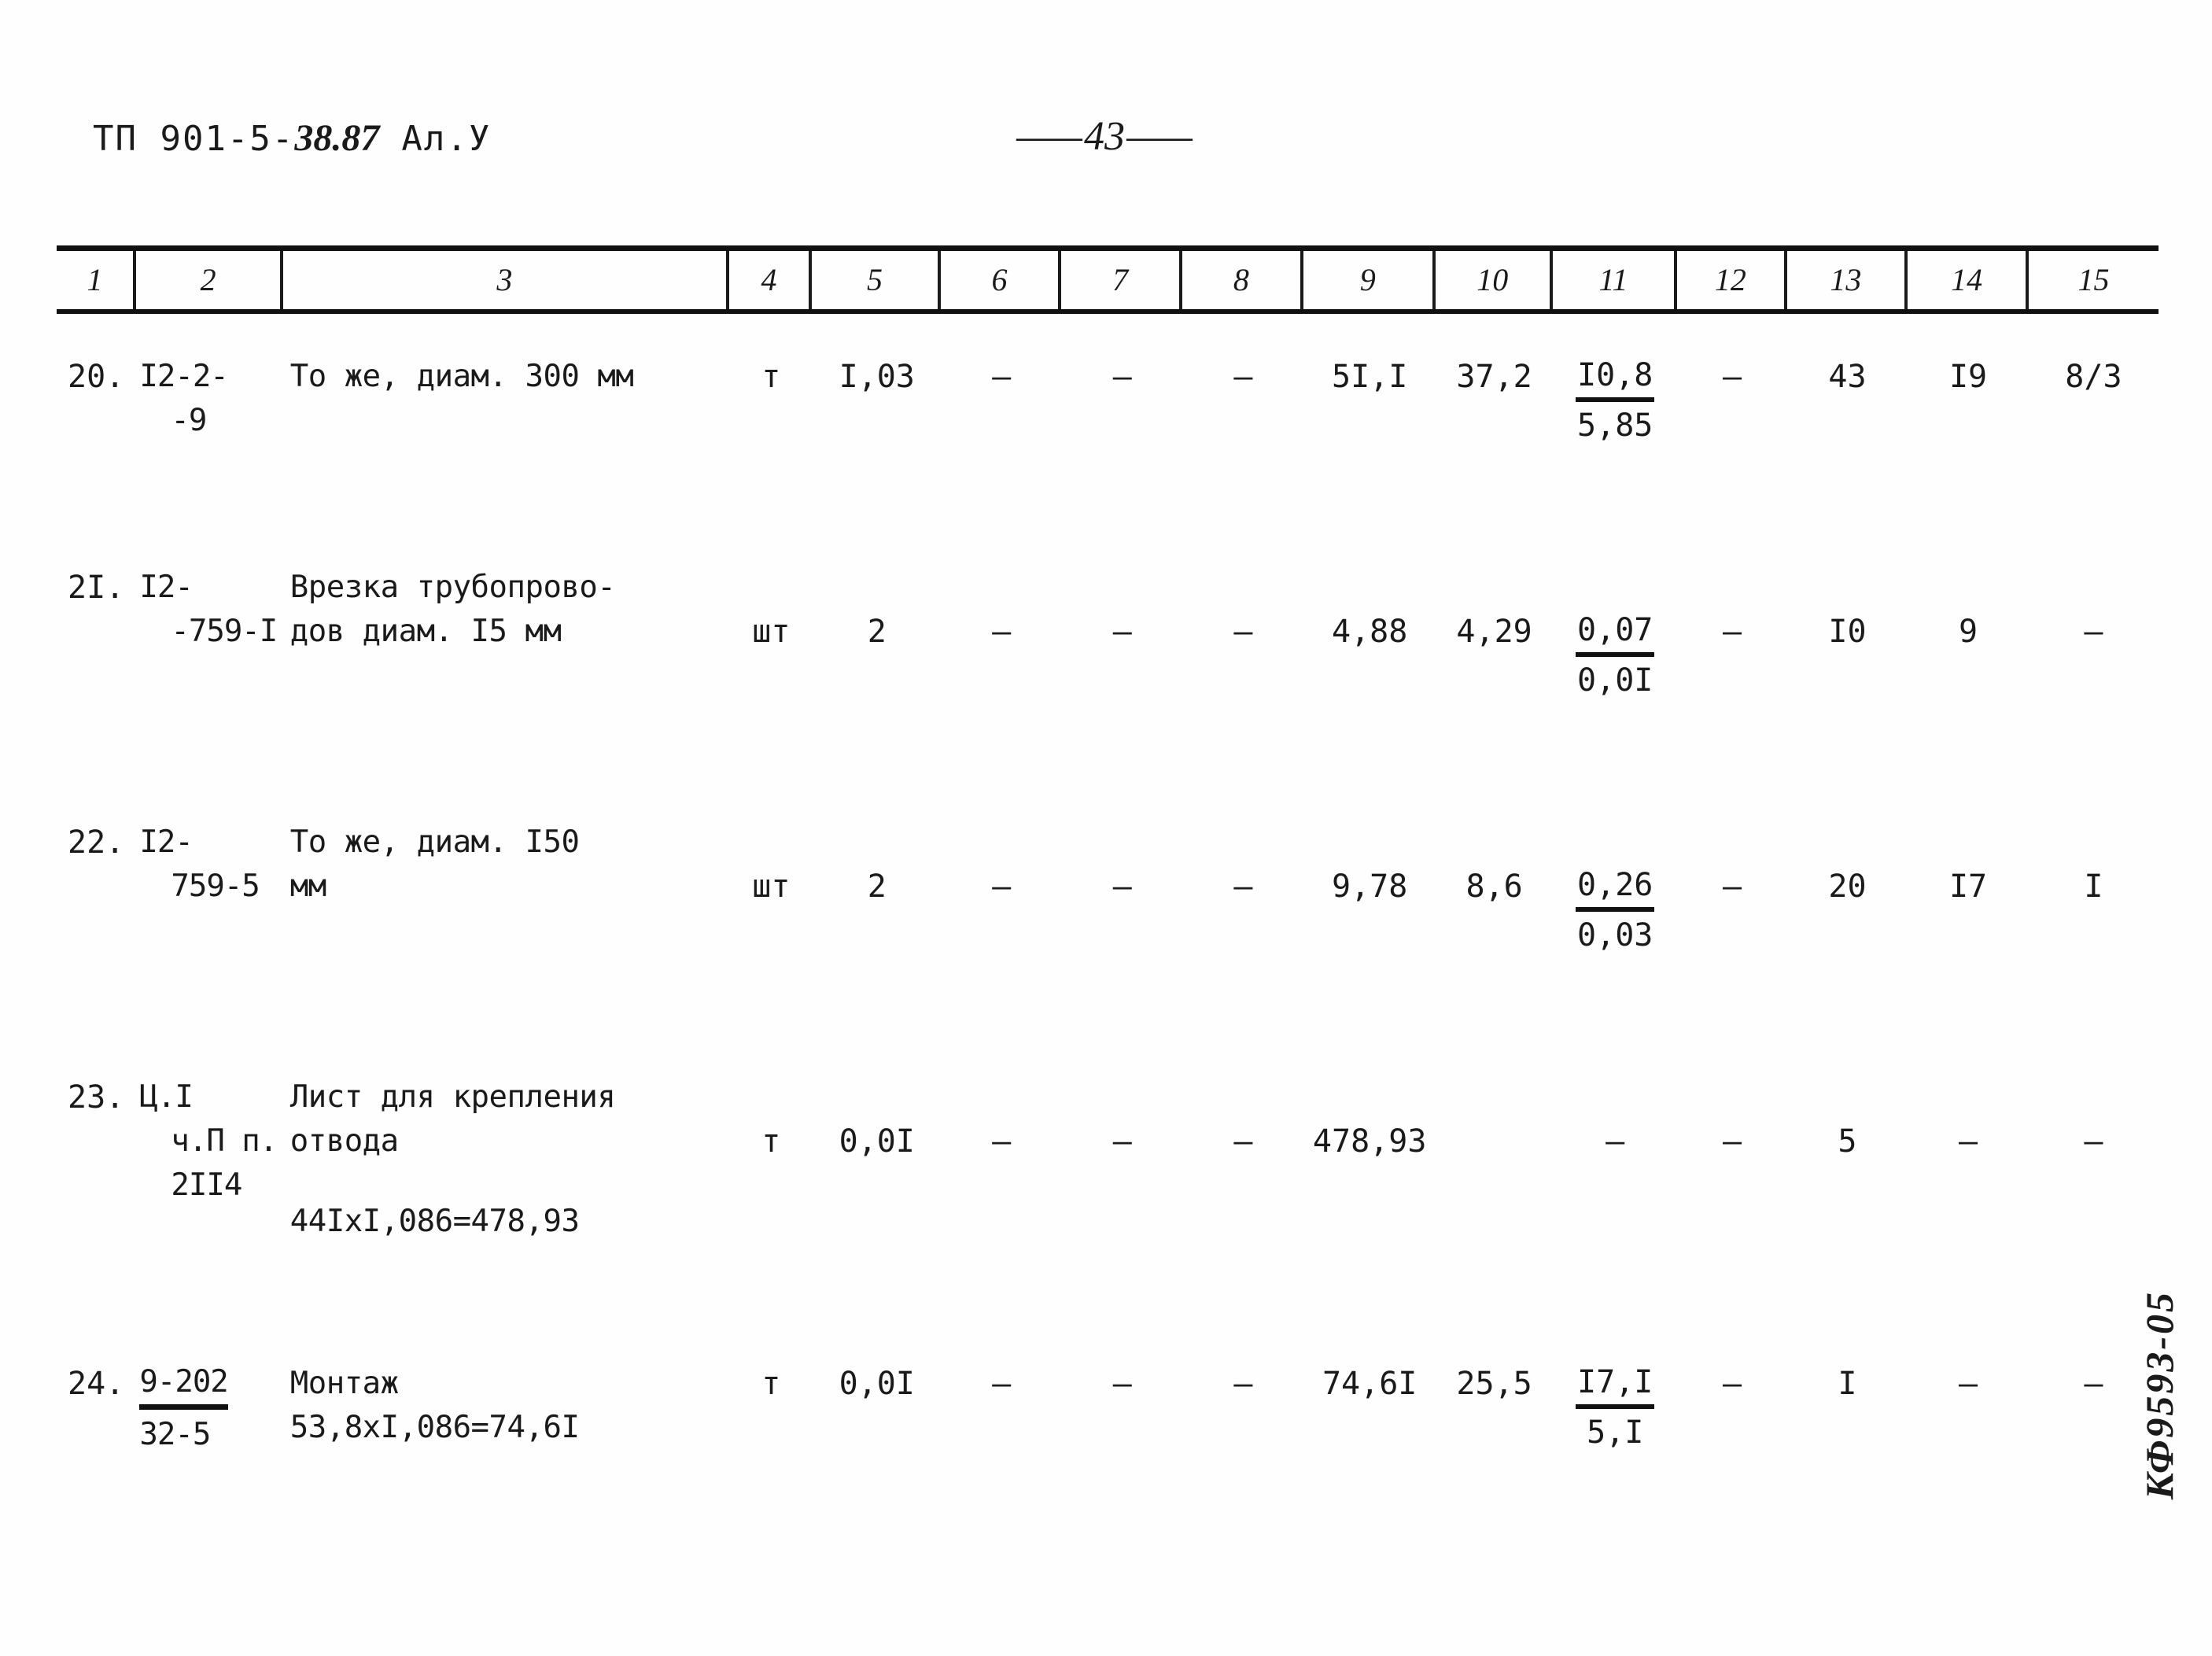  I want to click on row-col13: 43, so click(1847, 377).